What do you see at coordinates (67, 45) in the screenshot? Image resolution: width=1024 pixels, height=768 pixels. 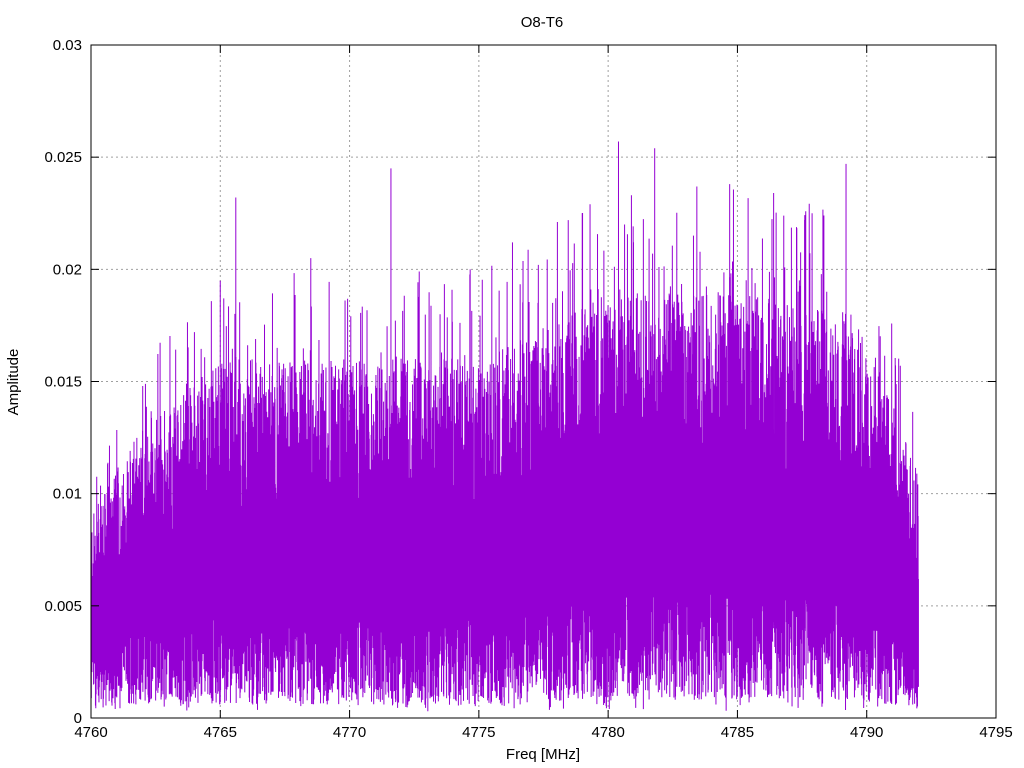 I see `y-tick-label: 0.03` at bounding box center [67, 45].